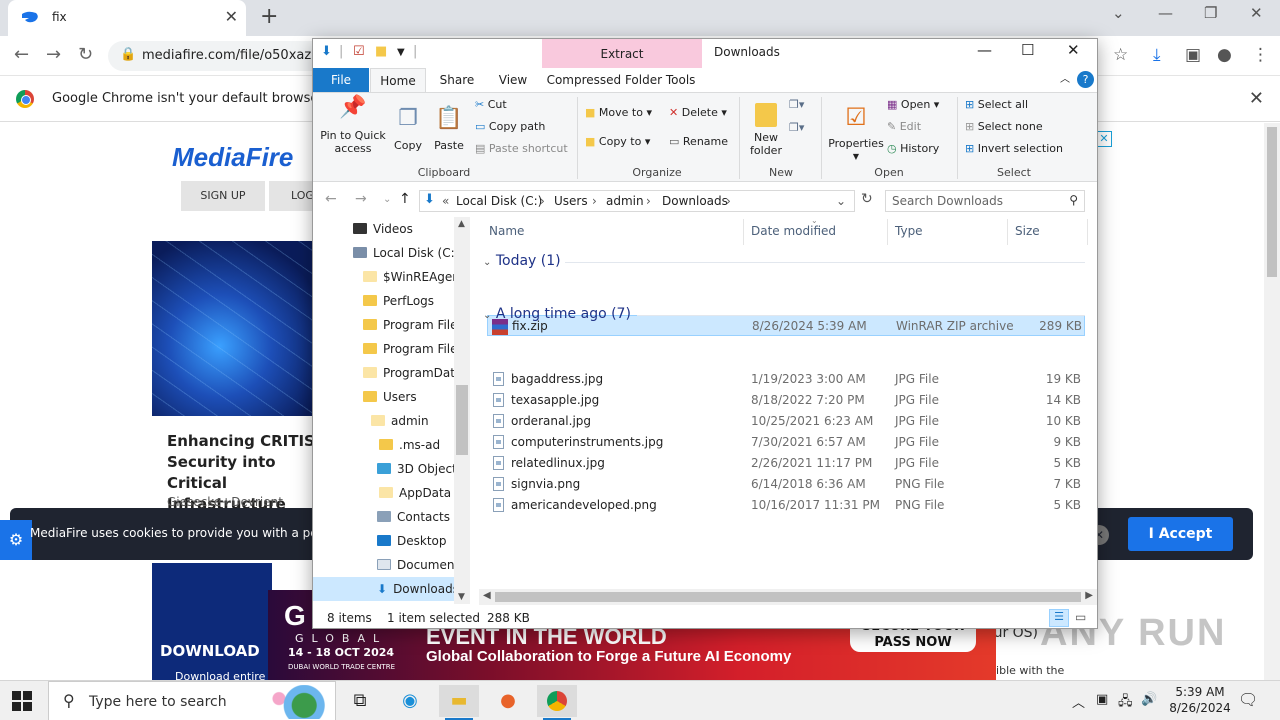 Image resolution: width=1280 pixels, height=720 pixels. I want to click on breadcrumb-downloads: Downloads, so click(695, 201).